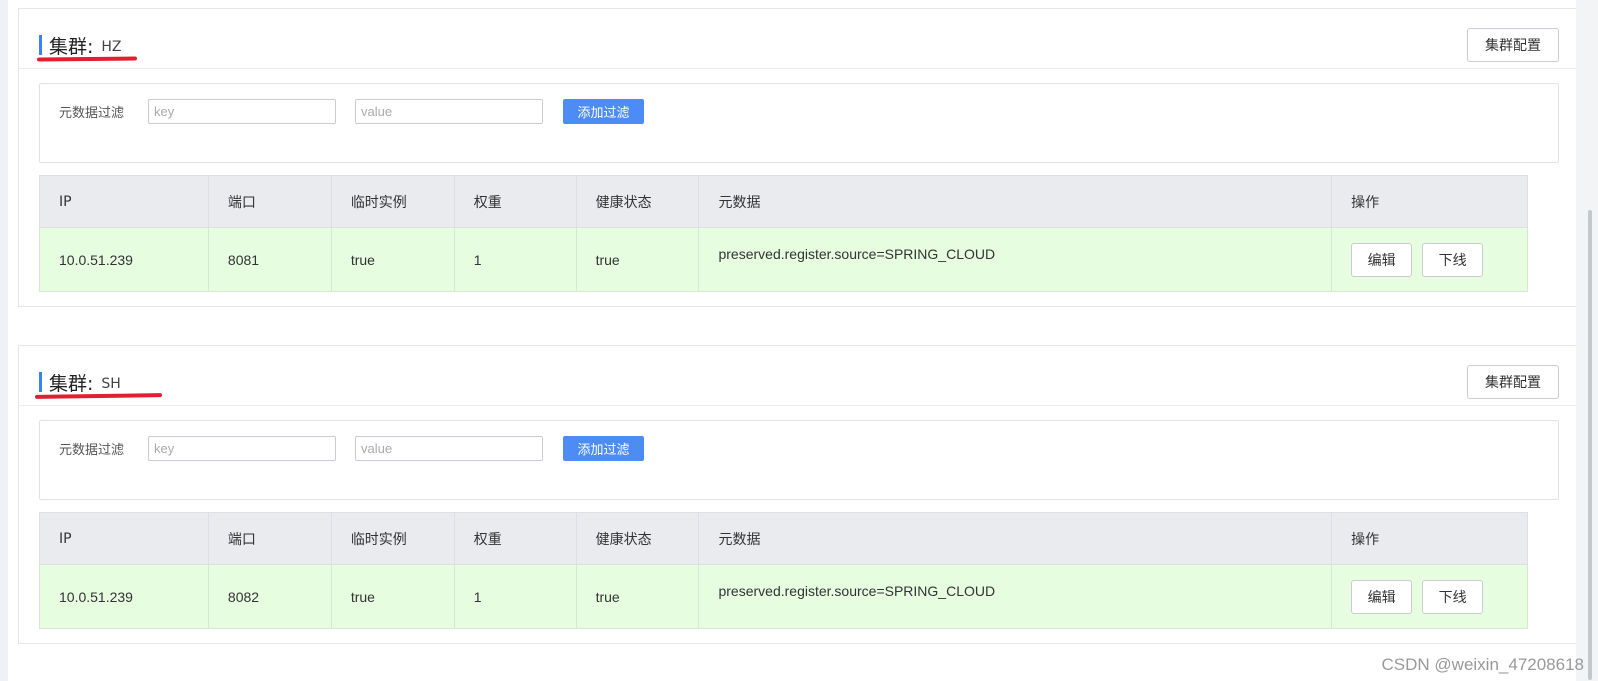 The image size is (1598, 681). Describe the element at coordinates (799, 376) in the screenshot. I see `cluster-header: 集群: SH 集群配置` at that location.